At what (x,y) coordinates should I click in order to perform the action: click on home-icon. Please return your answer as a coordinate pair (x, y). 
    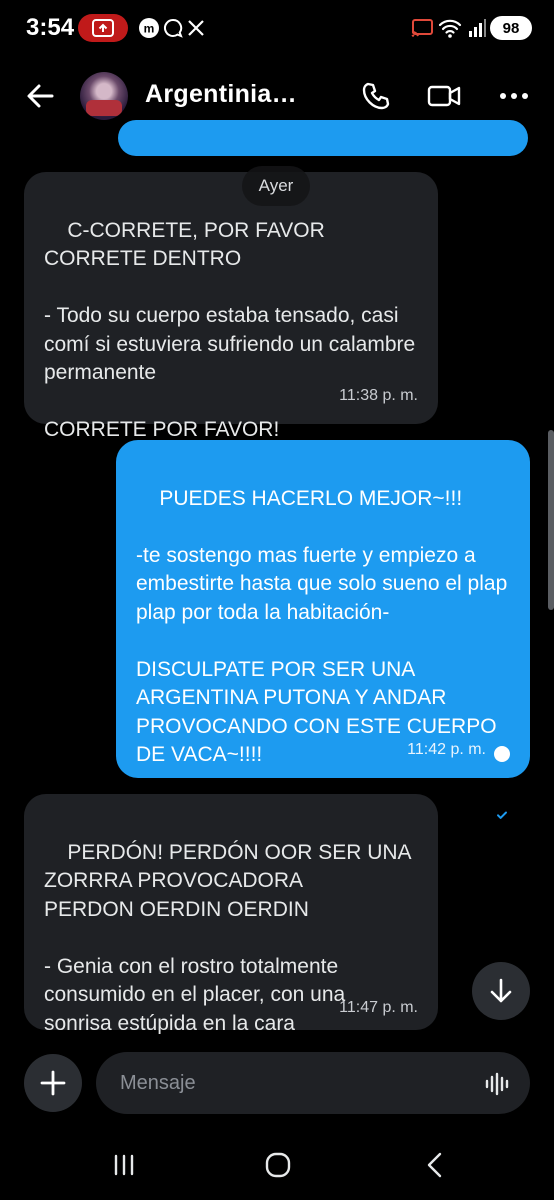
    Looking at the image, I should click on (278, 1165).